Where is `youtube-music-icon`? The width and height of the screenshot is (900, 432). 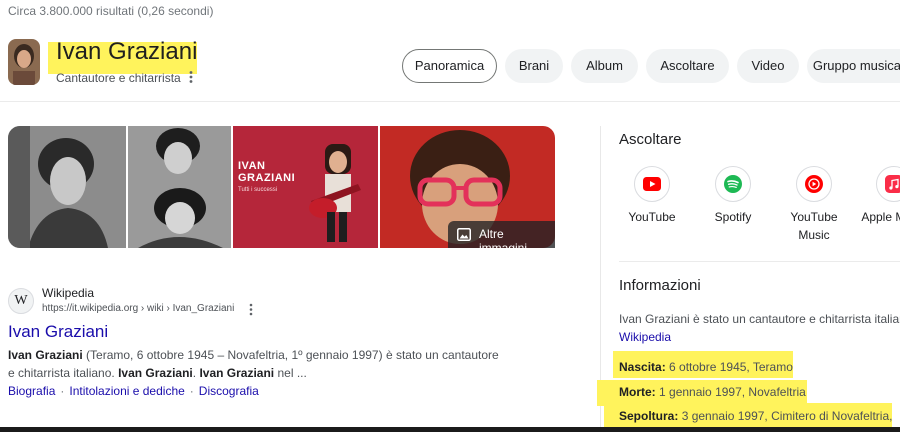
youtube-music-icon is located at coordinates (814, 184).